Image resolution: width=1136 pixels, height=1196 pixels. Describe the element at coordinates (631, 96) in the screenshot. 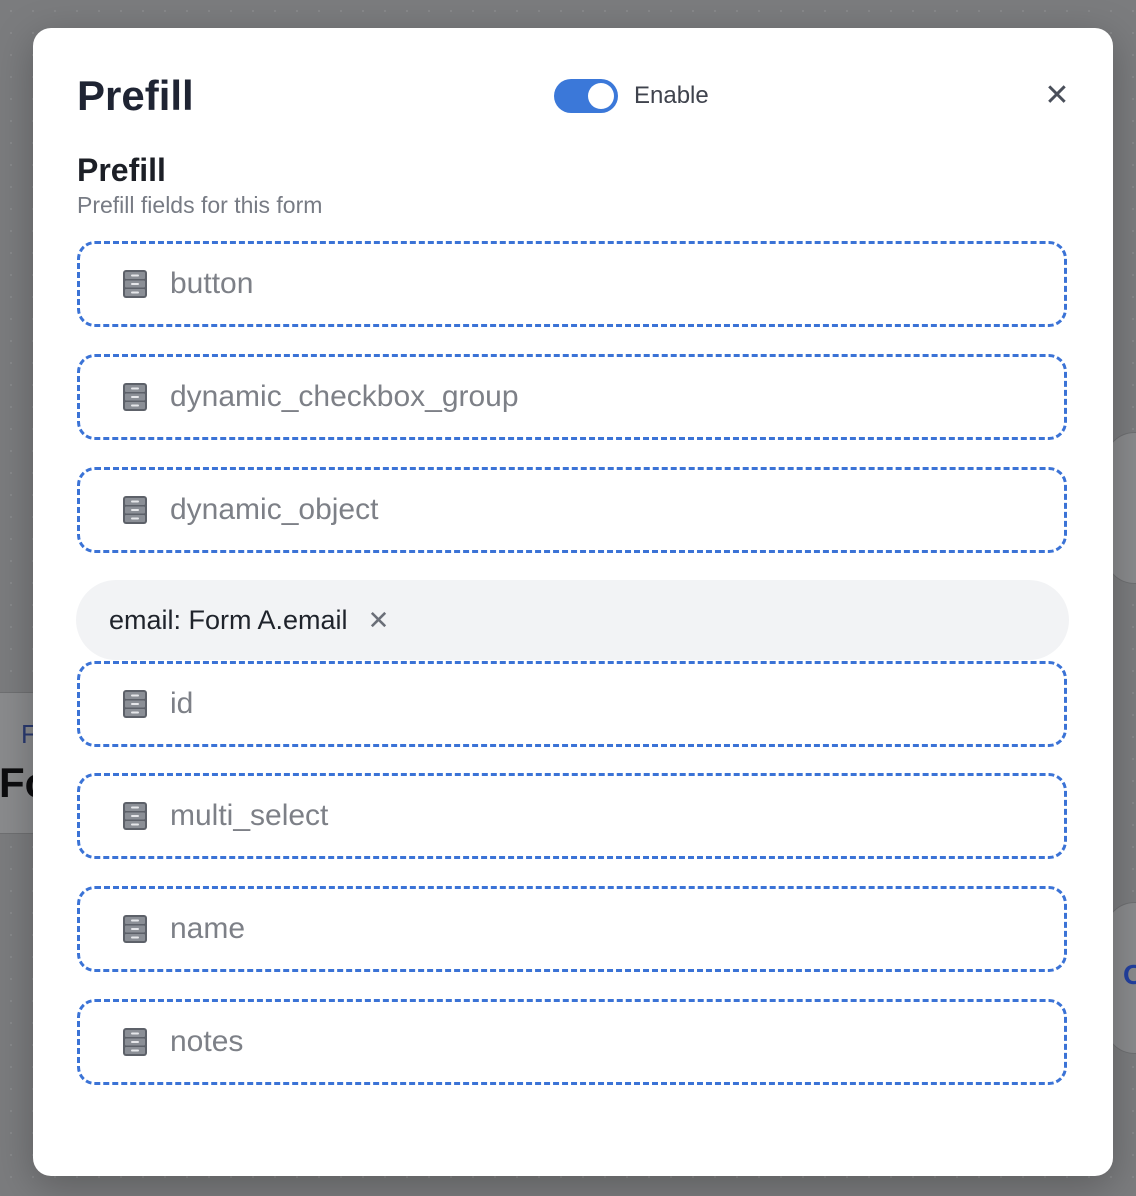

I see `enable-toggle-group: Enable` at that location.